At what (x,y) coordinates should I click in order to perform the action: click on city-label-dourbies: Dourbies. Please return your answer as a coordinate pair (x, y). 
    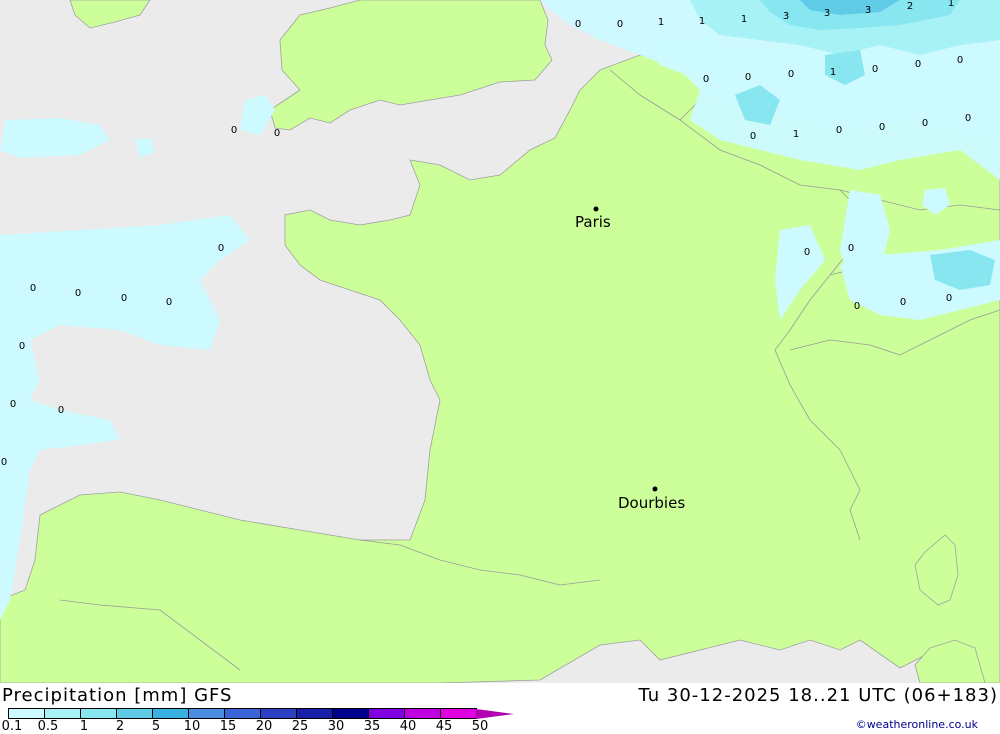
    Looking at the image, I should click on (651, 503).